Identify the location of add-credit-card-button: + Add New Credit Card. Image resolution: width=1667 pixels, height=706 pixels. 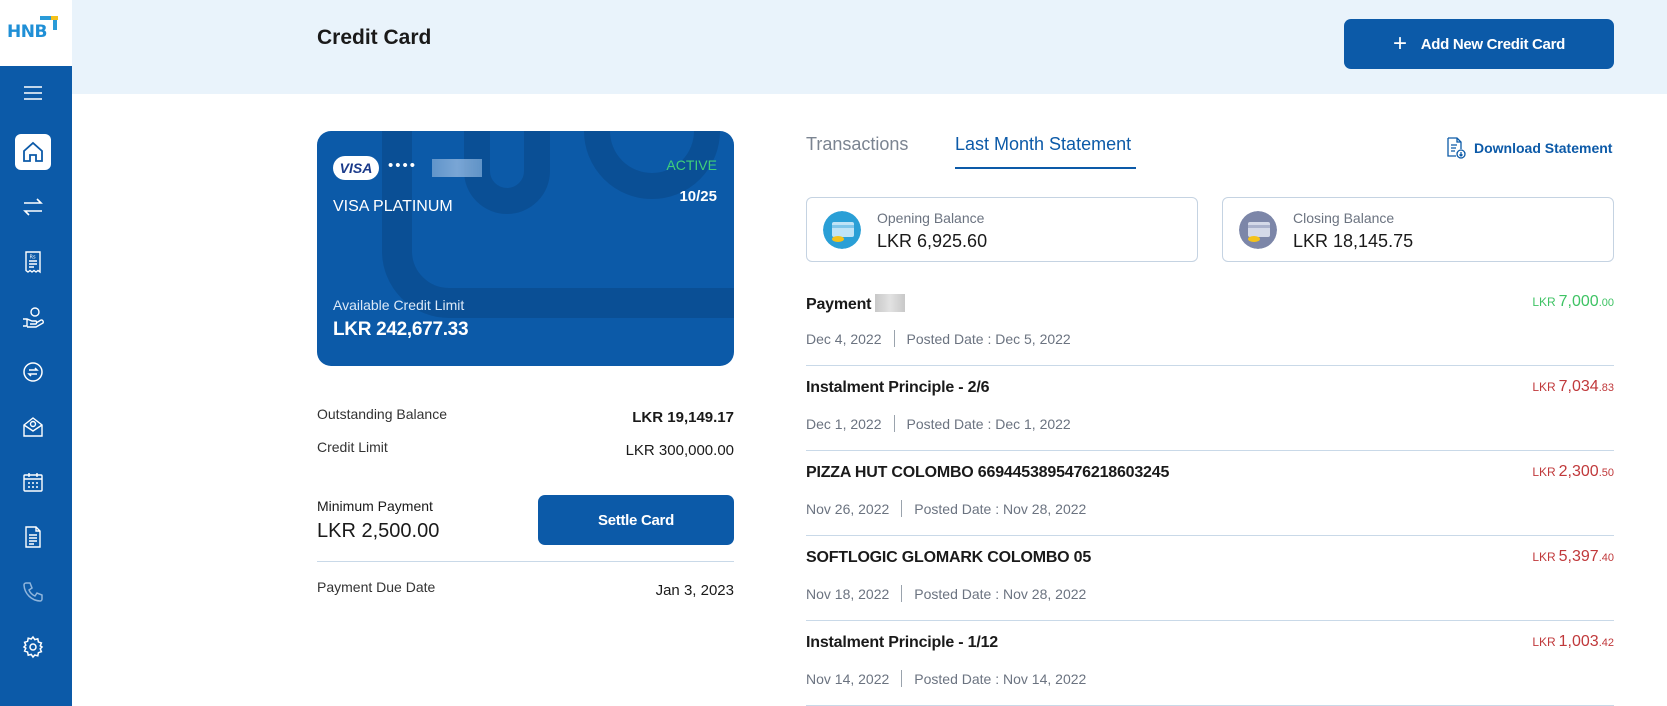
(1479, 44).